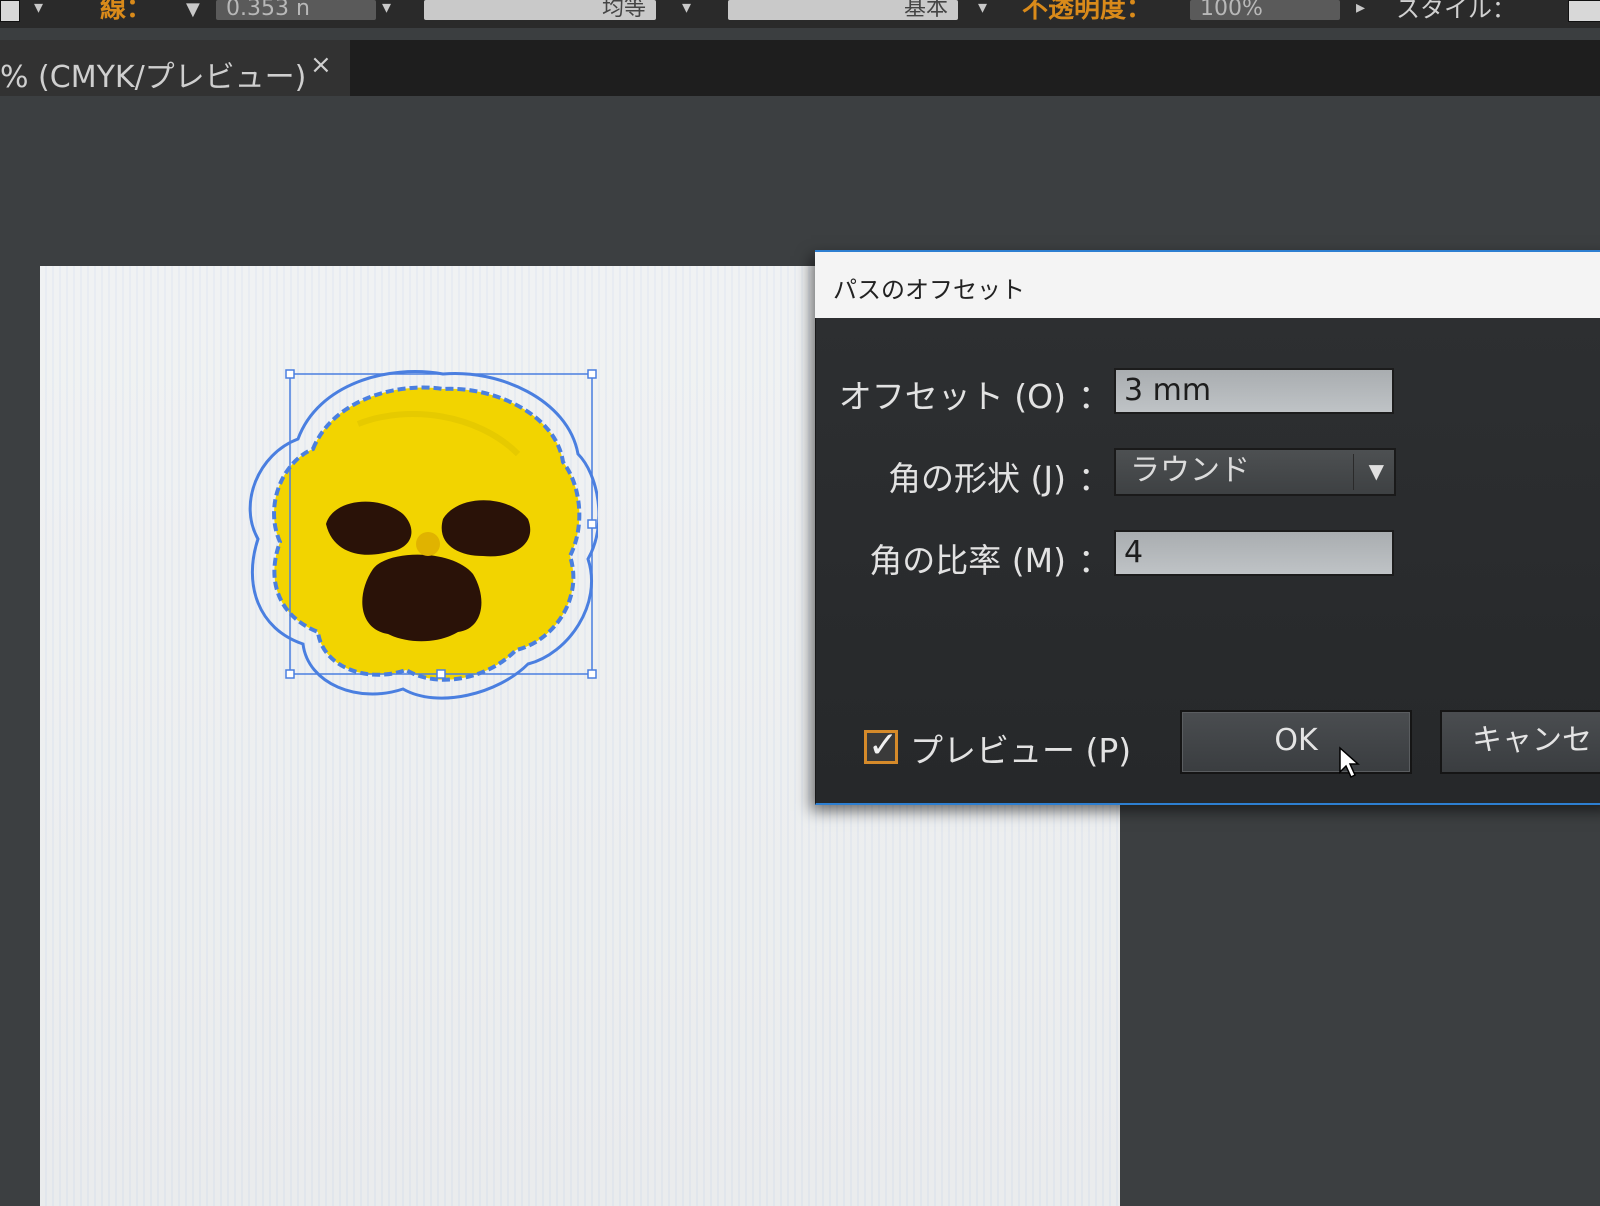  What do you see at coordinates (1353, 472) in the screenshot?
I see `select-separator` at bounding box center [1353, 472].